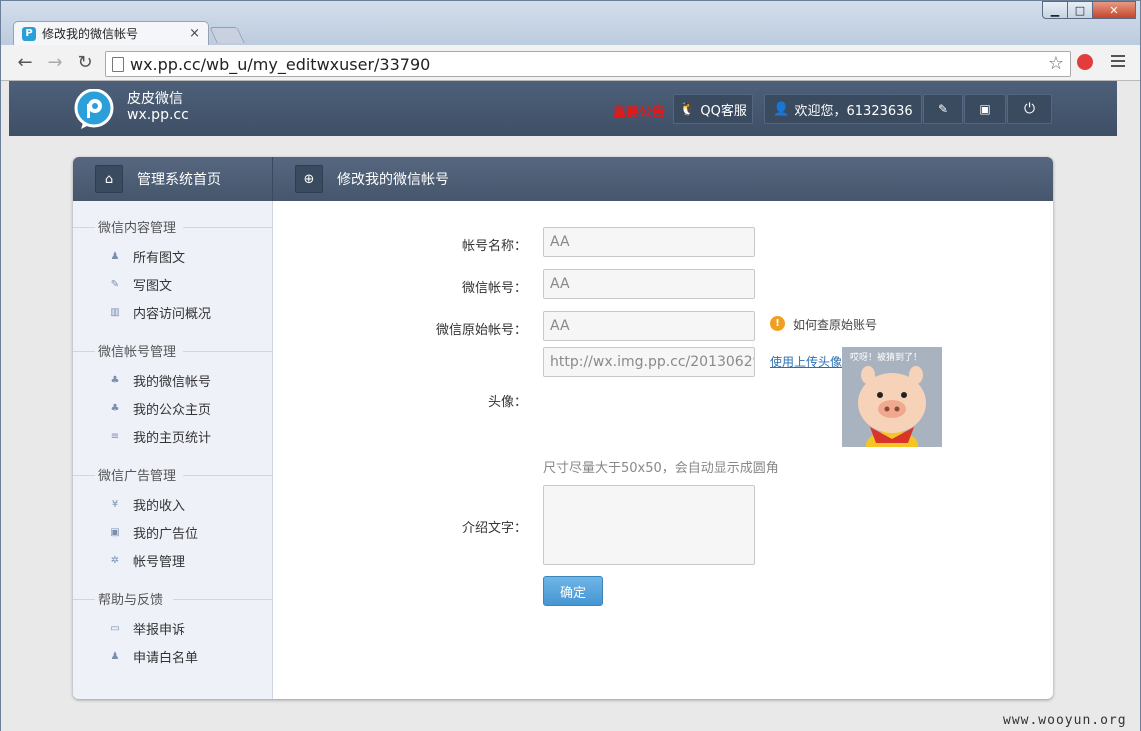 This screenshot has width=1141, height=731. Describe the element at coordinates (25, 63) in the screenshot. I see `back-button: ←` at that location.